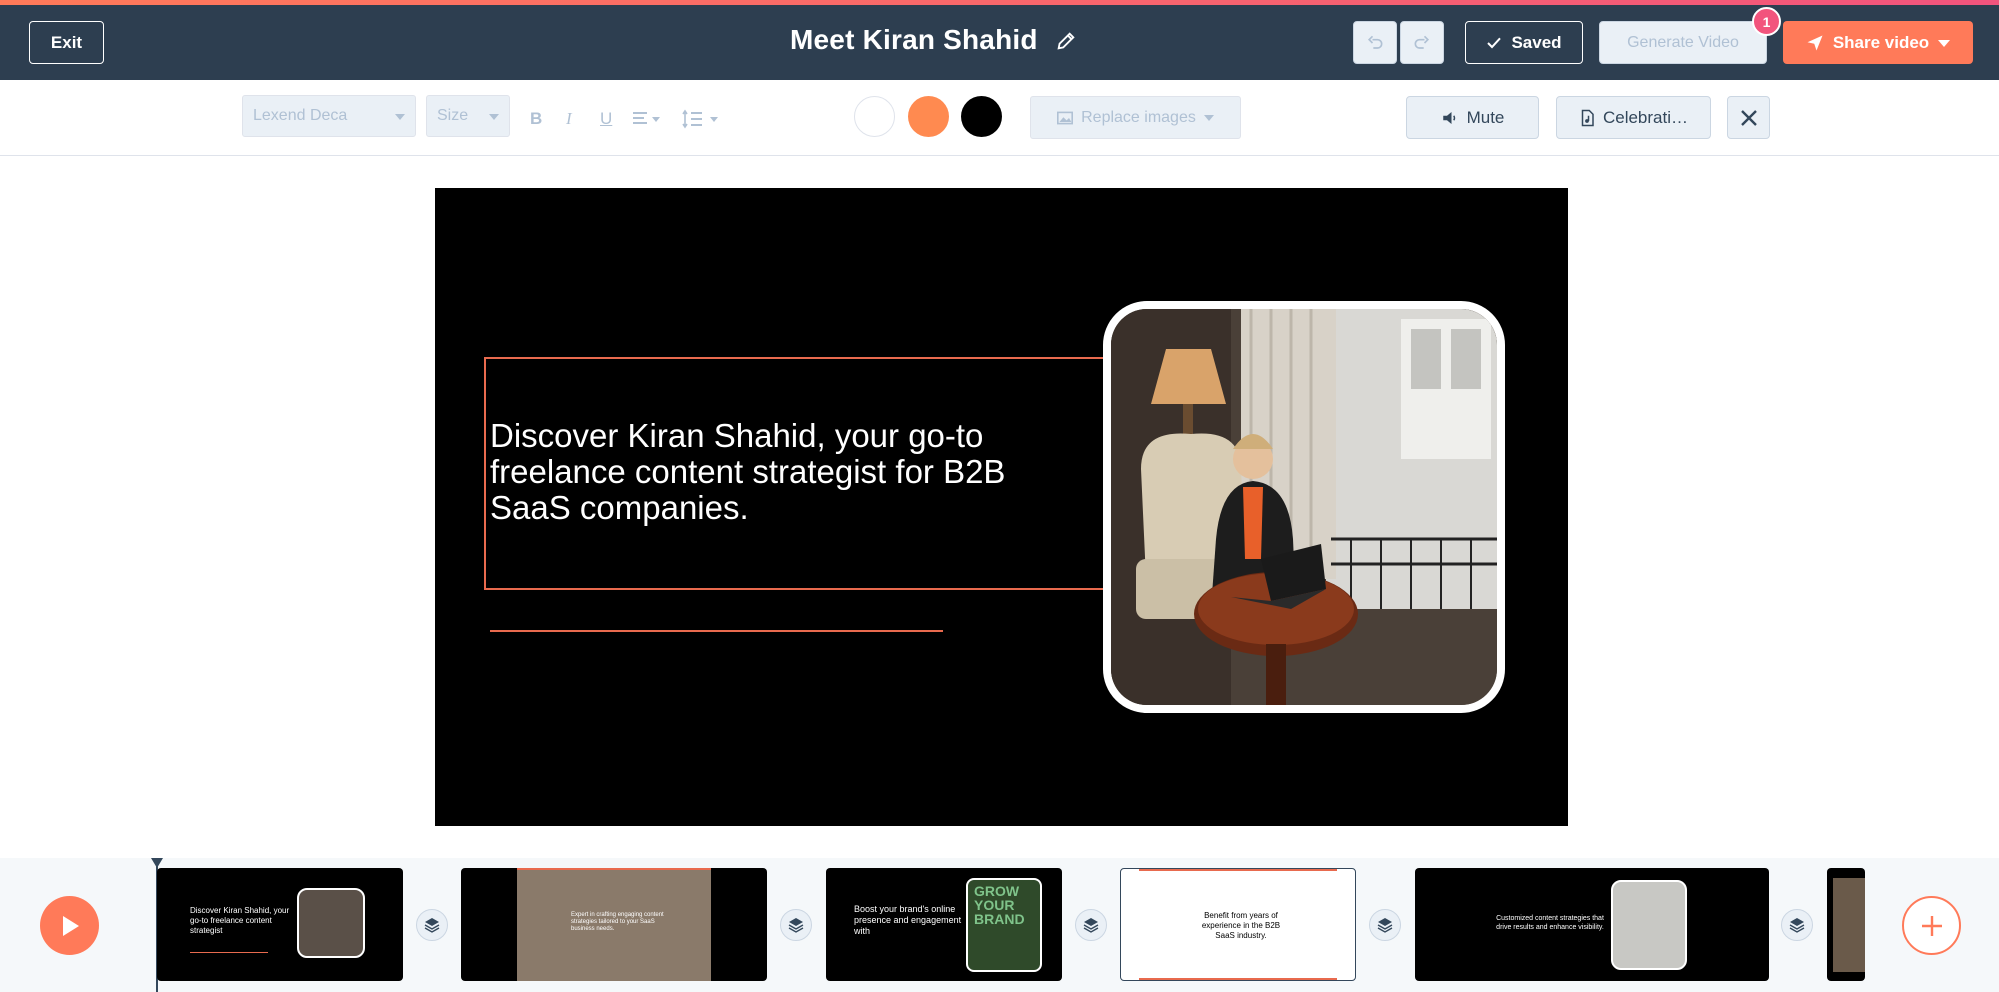  What do you see at coordinates (569, 119) in the screenshot?
I see `italic-button: I` at bounding box center [569, 119].